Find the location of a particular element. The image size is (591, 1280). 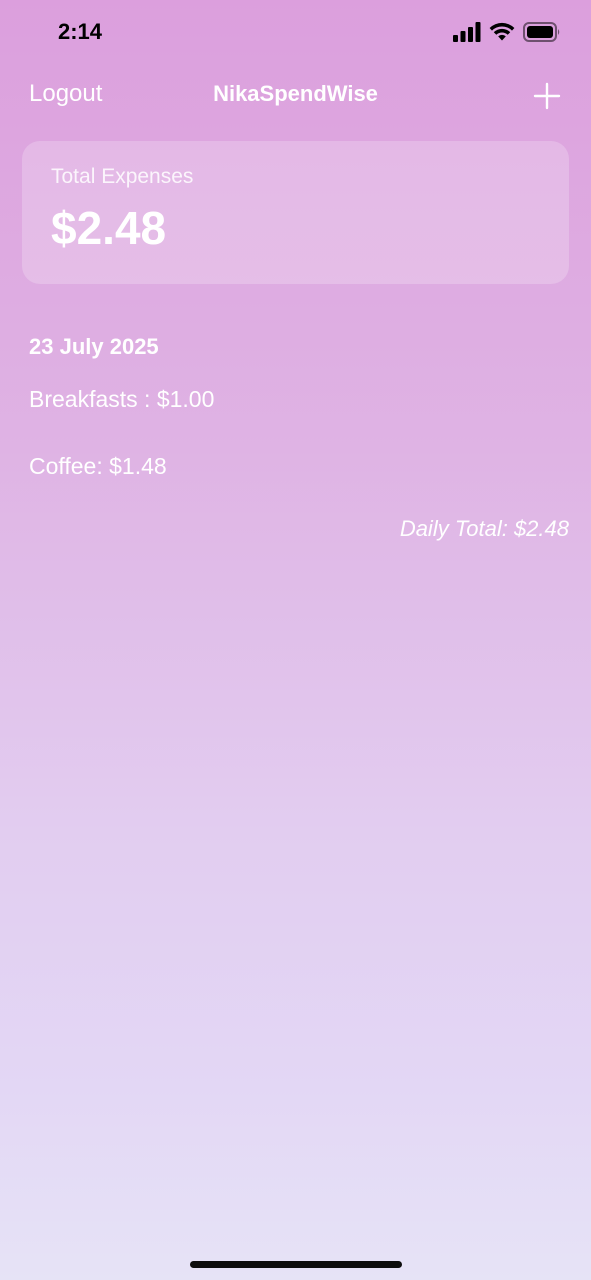

battery-icon is located at coordinates (541, 32).